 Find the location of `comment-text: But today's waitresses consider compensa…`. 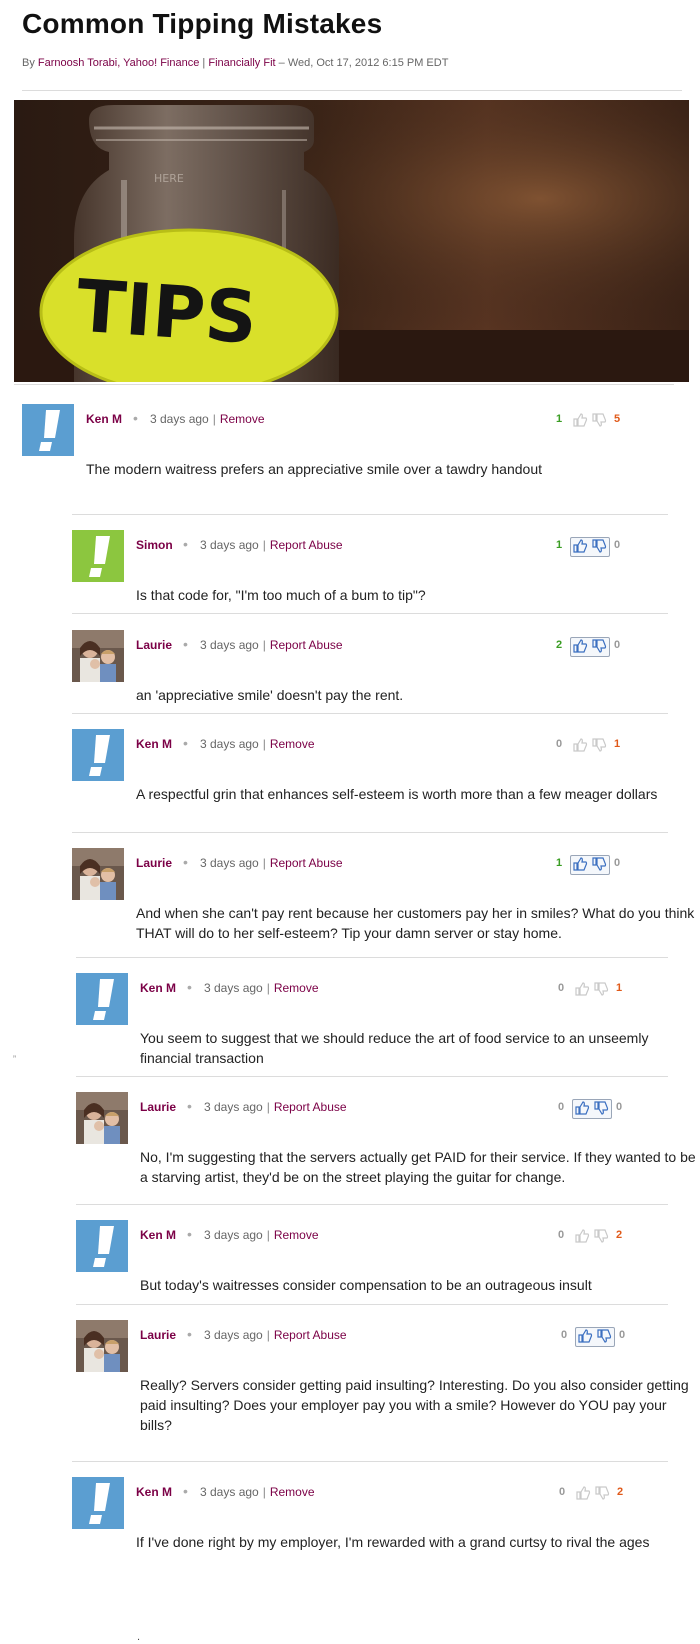

comment-text: But today's waitresses consider compensa… is located at coordinates (366, 1285).